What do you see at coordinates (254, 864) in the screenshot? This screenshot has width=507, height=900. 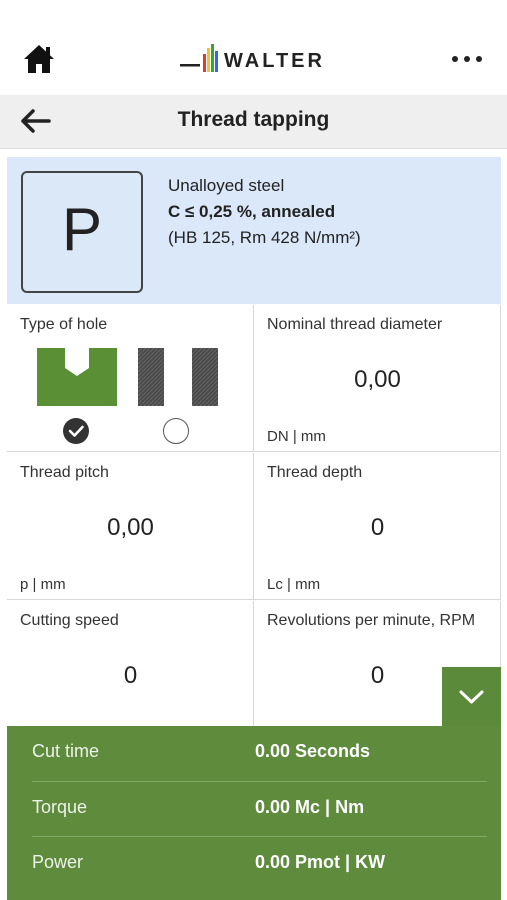 I see `power-row: Power 0.00 Pmot | KW` at bounding box center [254, 864].